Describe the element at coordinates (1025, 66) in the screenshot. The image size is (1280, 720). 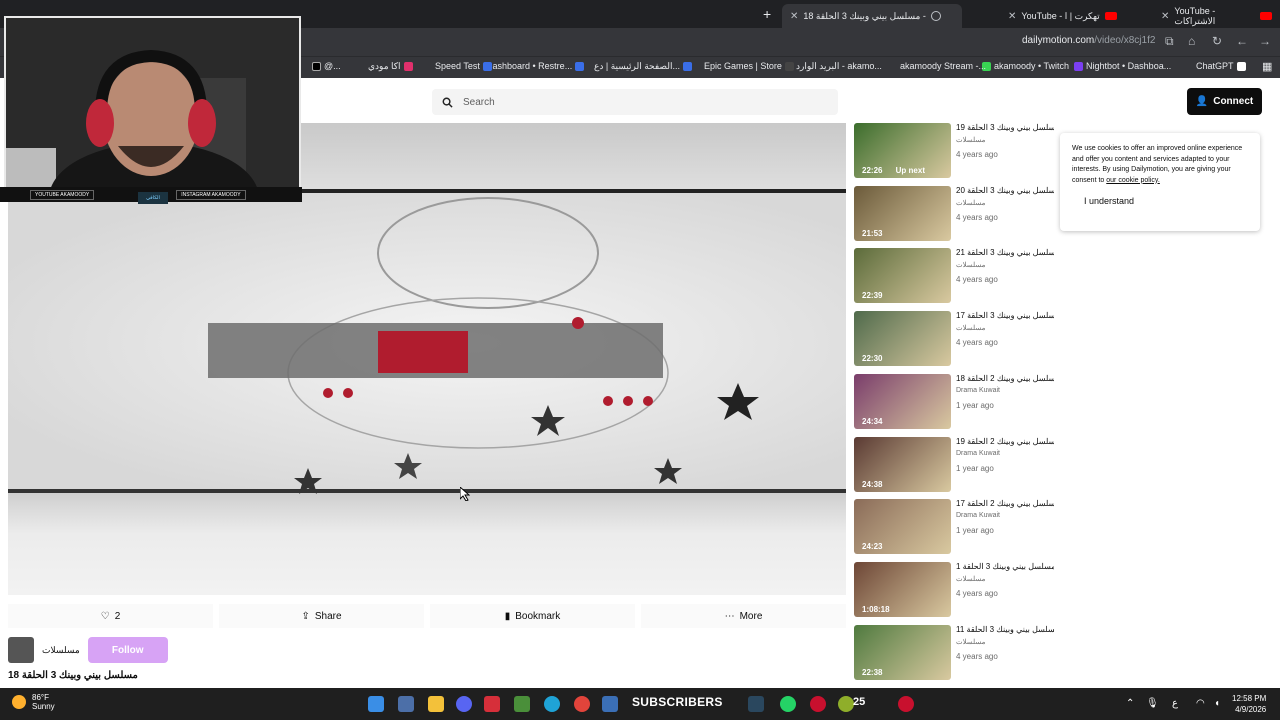
I see `bookmark-twitch: akamoody • Twitch` at that location.